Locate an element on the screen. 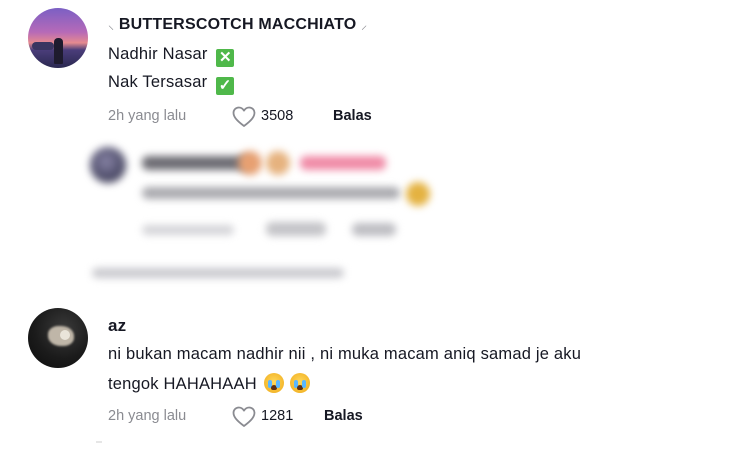  comment-line: Nak Tersasar ✓ is located at coordinates (171, 84).